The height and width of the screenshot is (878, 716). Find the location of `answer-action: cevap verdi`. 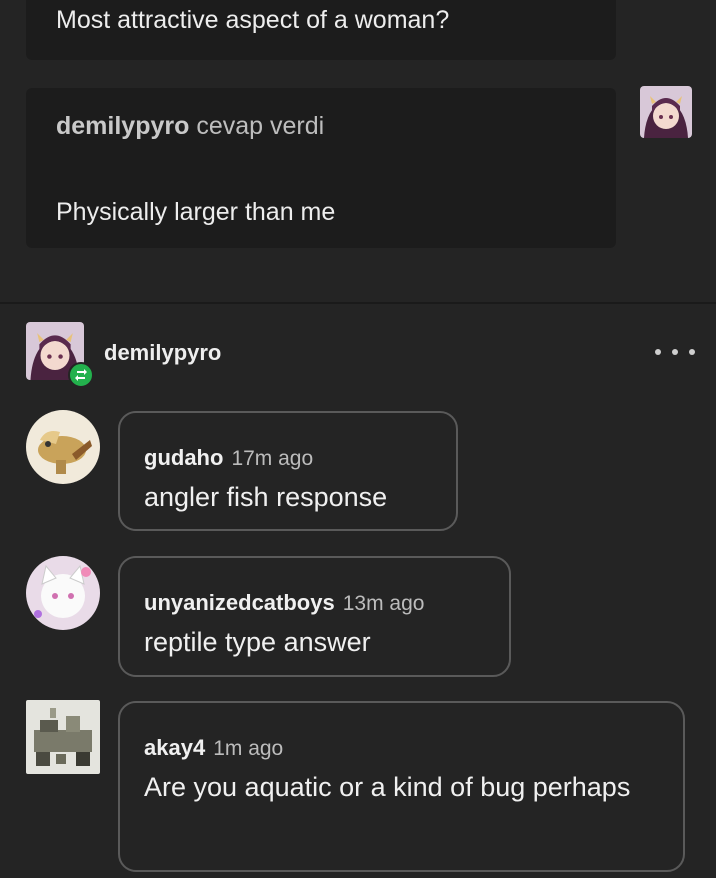

answer-action: cevap verdi is located at coordinates (260, 126).